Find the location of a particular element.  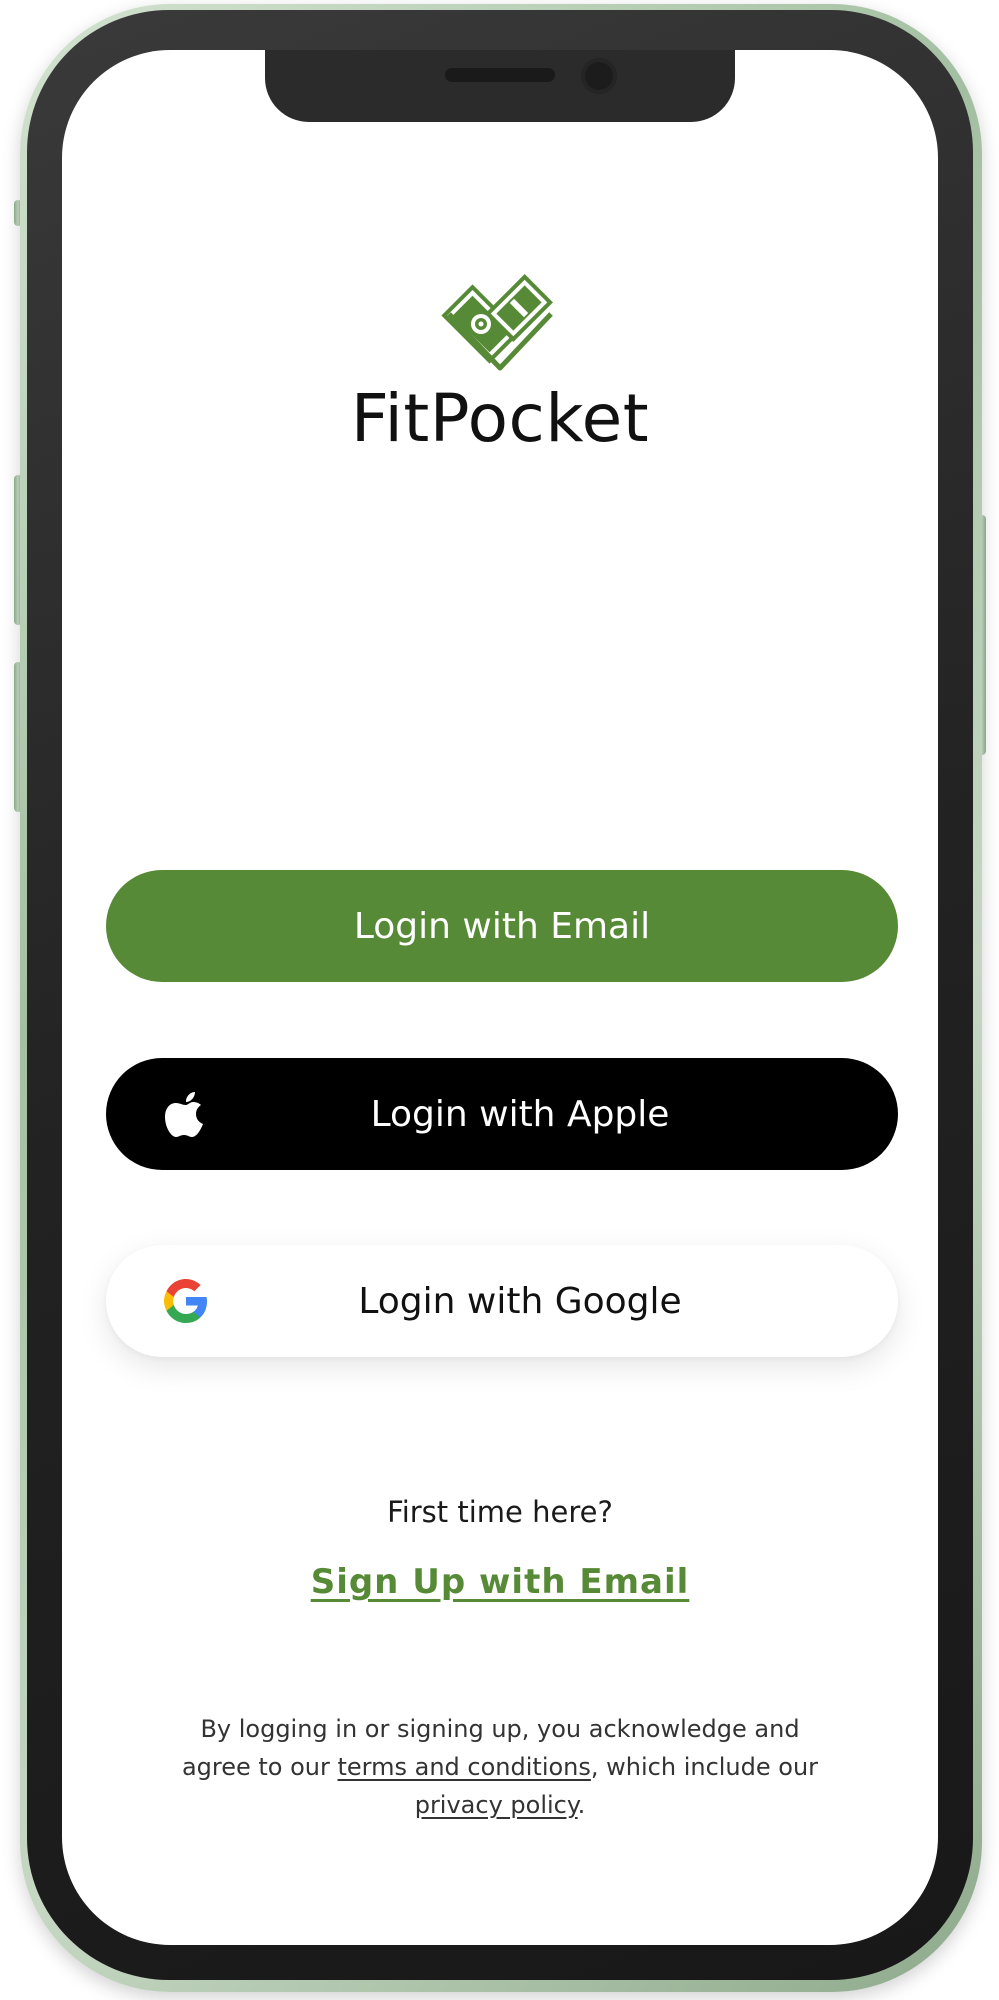

google-icon is located at coordinates (185, 1301).